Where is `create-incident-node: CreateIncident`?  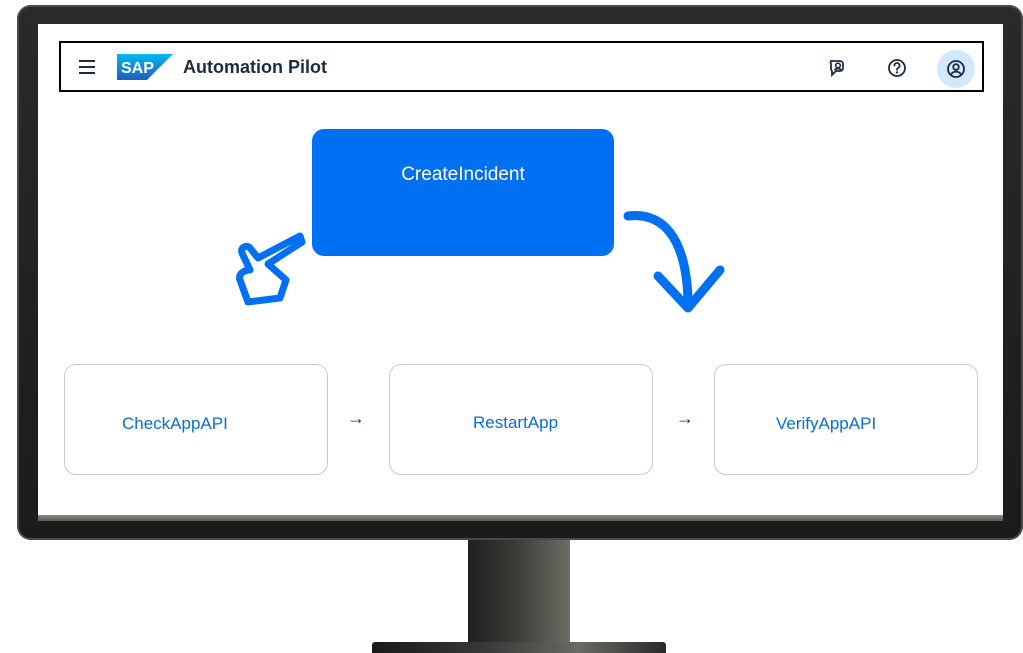
create-incident-node: CreateIncident is located at coordinates (463, 192).